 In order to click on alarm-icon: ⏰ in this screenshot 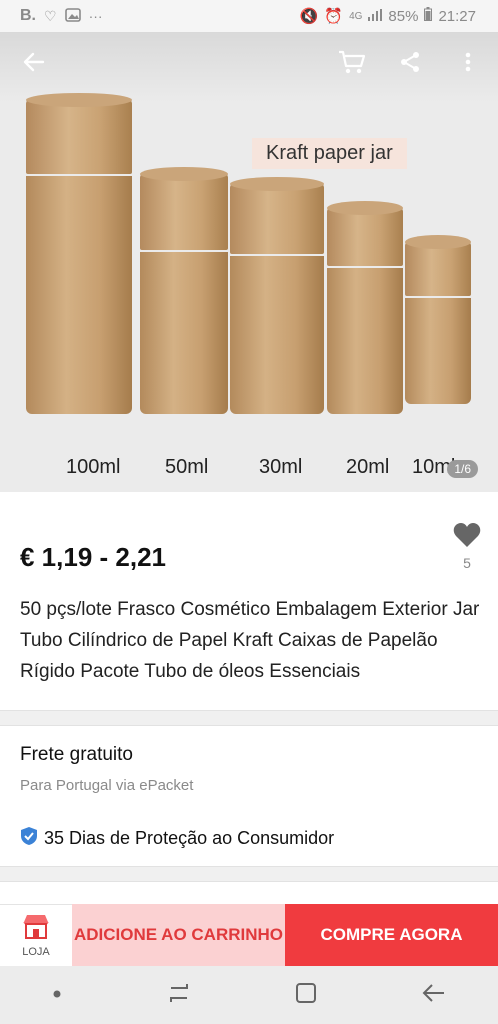, I will do `click(334, 16)`.